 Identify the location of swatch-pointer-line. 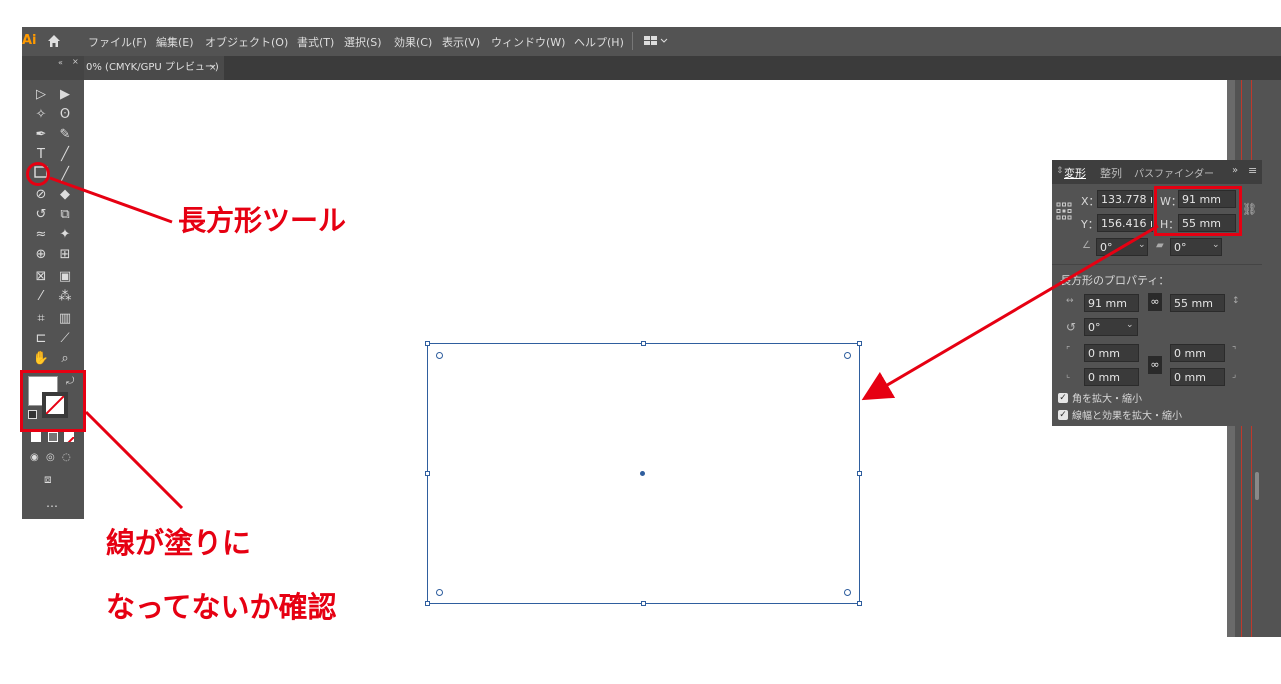
(134, 460).